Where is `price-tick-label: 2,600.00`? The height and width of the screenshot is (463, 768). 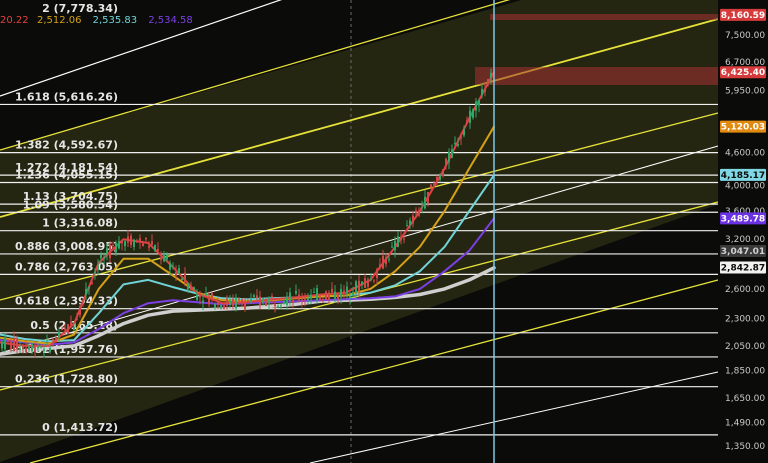 price-tick-label: 2,600.00 is located at coordinates (745, 290).